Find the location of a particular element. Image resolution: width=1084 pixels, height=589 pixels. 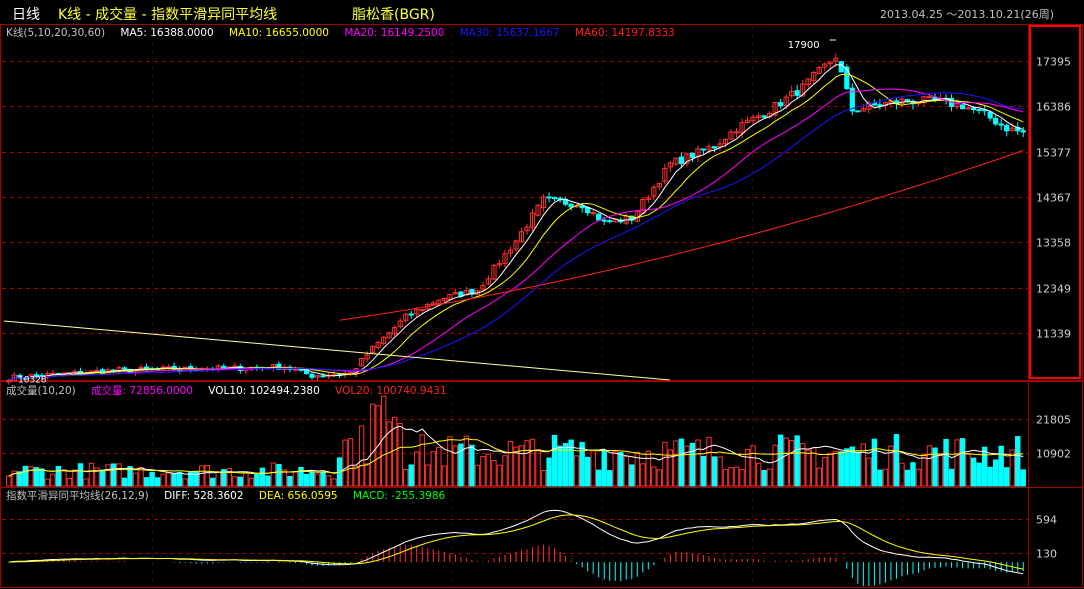

price-tick-label: 15377 is located at coordinates (1053, 153).